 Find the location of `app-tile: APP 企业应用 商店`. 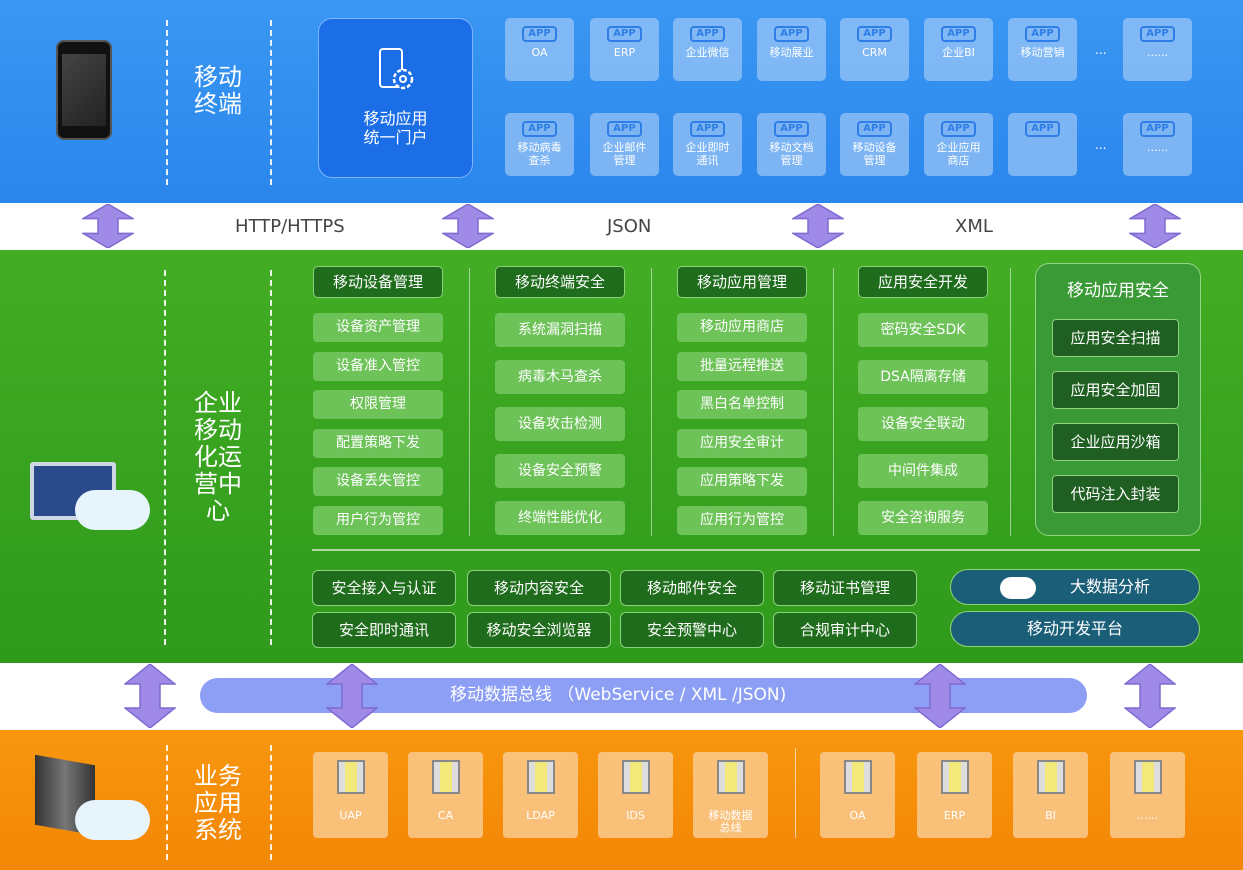

app-tile: APP 企业应用 商店 is located at coordinates (958, 144).